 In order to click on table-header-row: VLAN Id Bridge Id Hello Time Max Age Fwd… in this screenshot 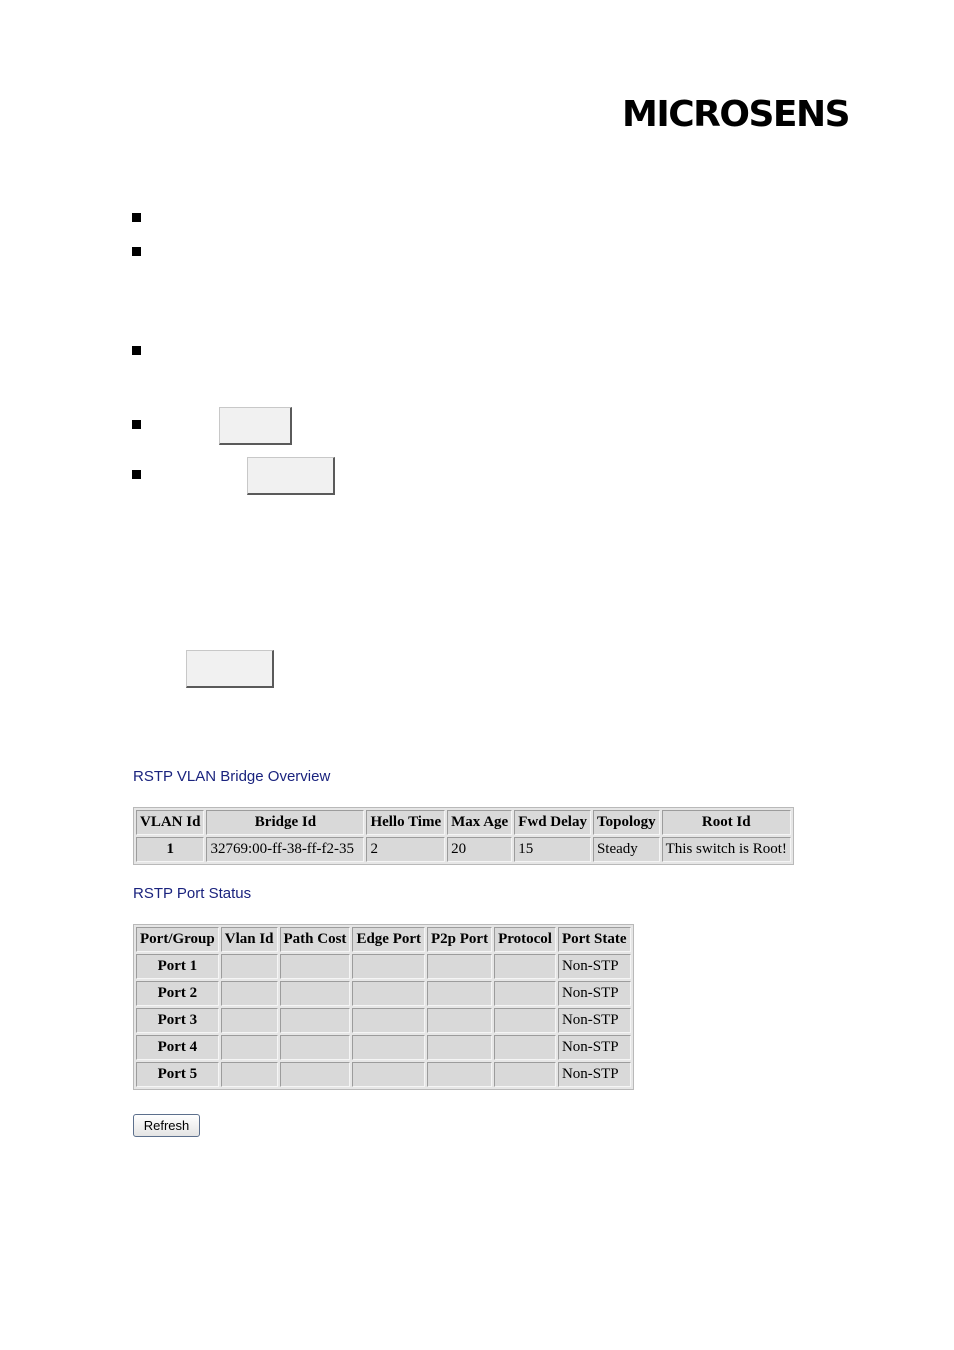, I will do `click(463, 822)`.